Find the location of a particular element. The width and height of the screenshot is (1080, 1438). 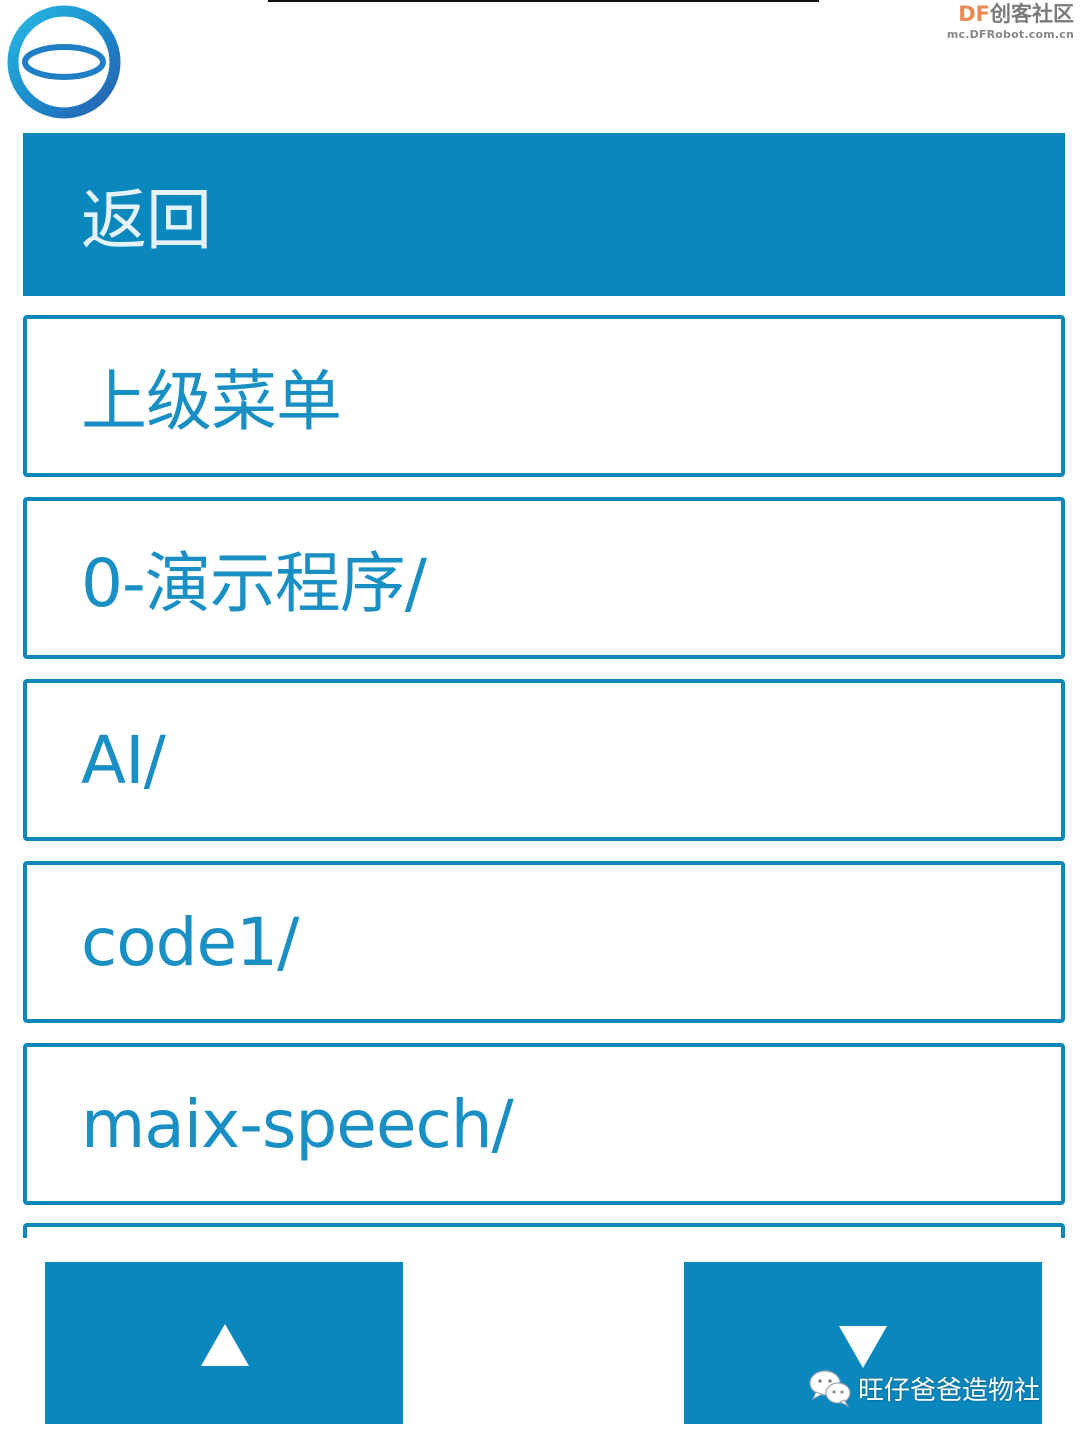

menu-item-demo-programs: 0-演示程序/ is located at coordinates (544, 578).